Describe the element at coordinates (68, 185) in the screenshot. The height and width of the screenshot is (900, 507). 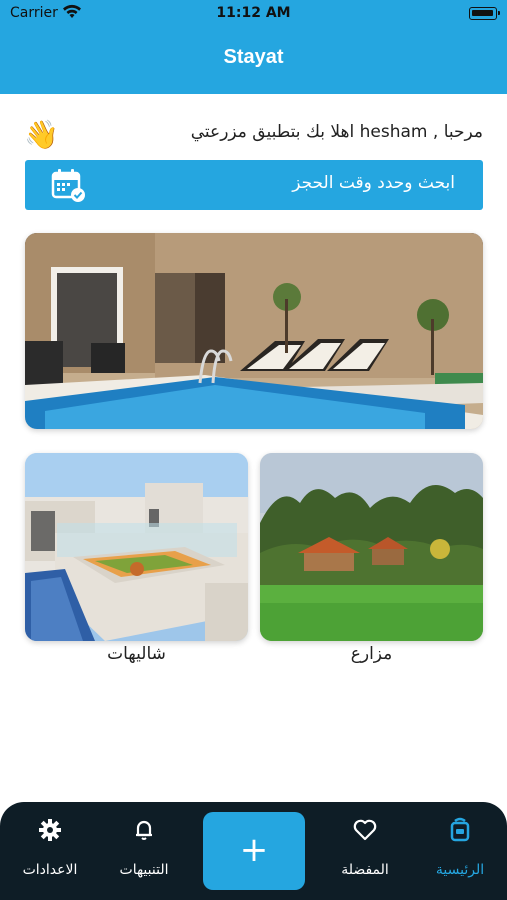
I see `calendar-check-icon` at that location.